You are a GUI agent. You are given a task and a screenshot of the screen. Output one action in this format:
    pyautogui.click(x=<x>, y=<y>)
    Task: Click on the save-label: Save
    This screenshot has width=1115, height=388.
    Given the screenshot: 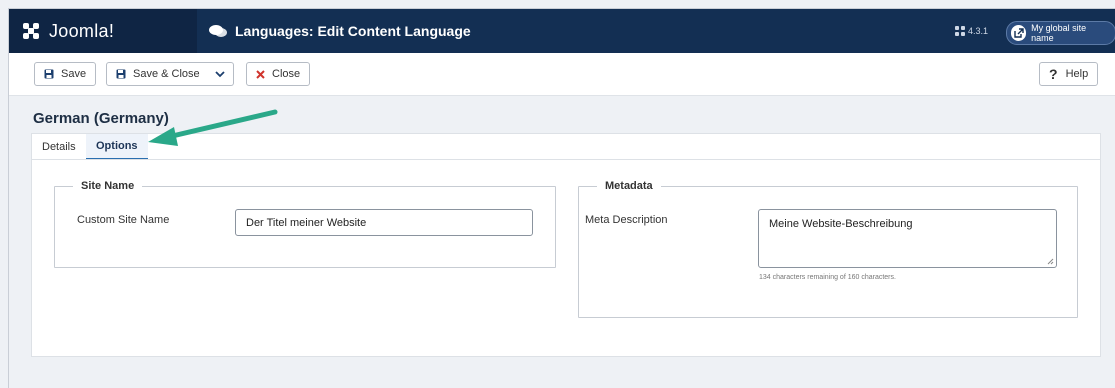 What is the action you would take?
    pyautogui.click(x=74, y=74)
    